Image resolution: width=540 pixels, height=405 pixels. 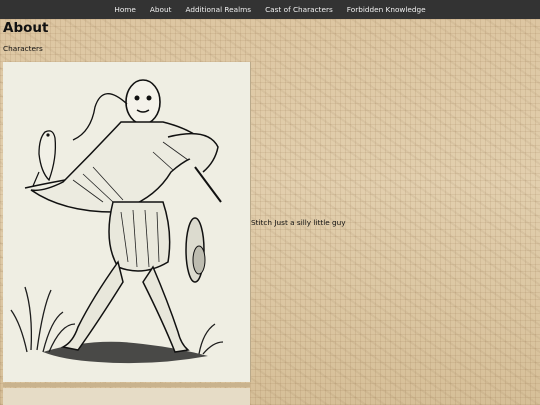 I want to click on image-lower-panel, so click(x=126, y=396).